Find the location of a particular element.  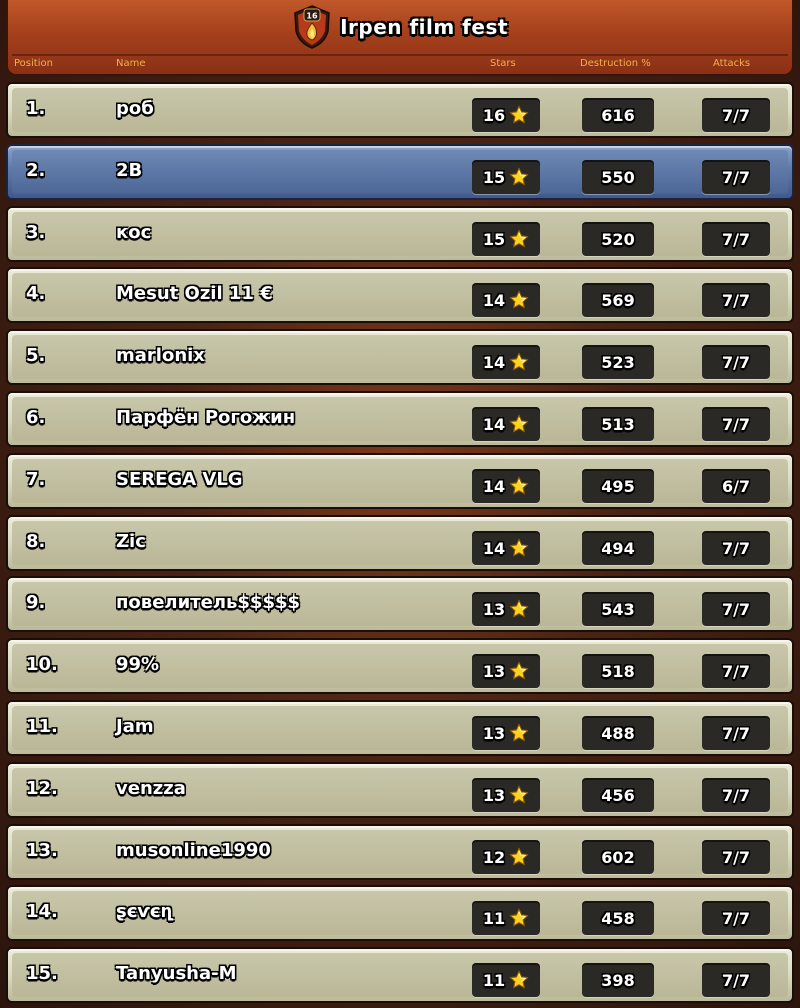

player-name: 99% is located at coordinates (138, 664).